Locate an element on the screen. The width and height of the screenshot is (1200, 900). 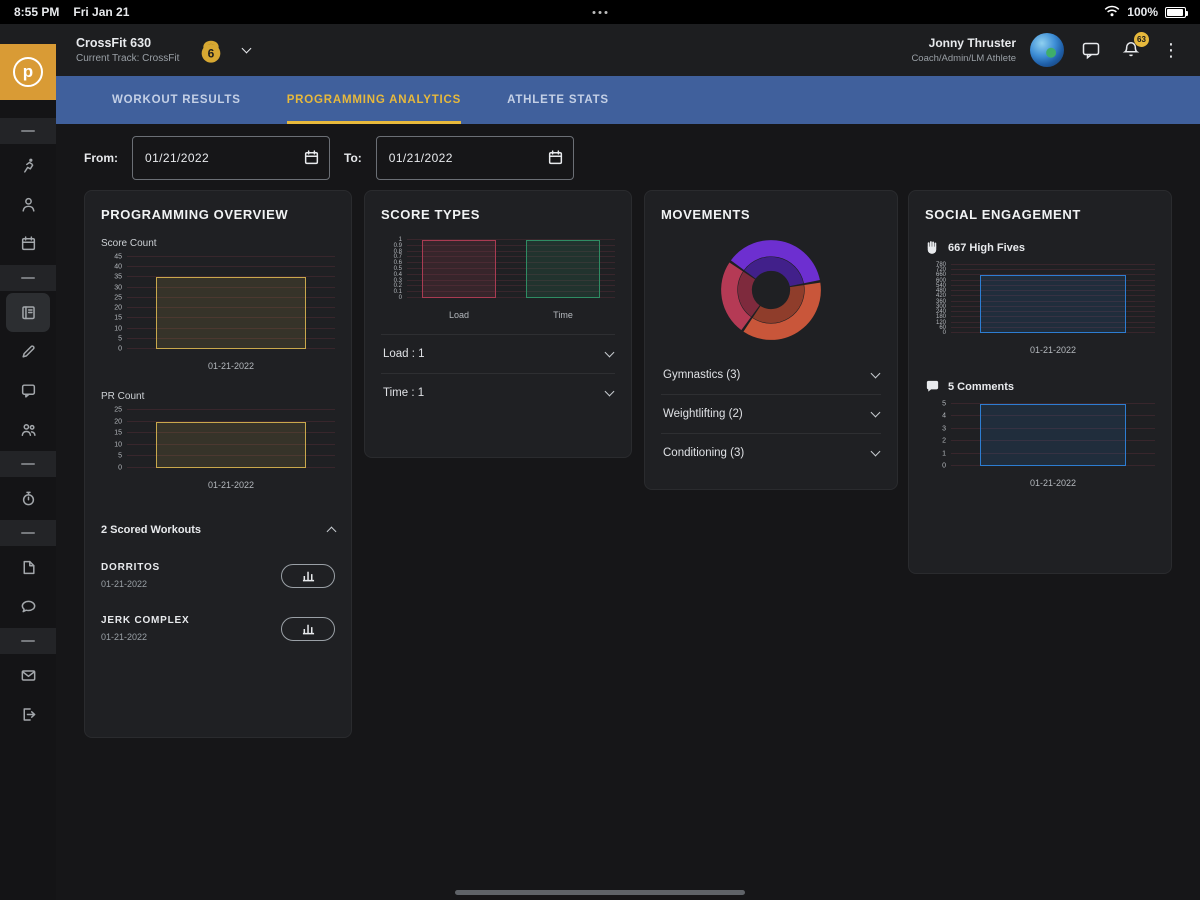
app-logo: p is located at coordinates (28, 72).